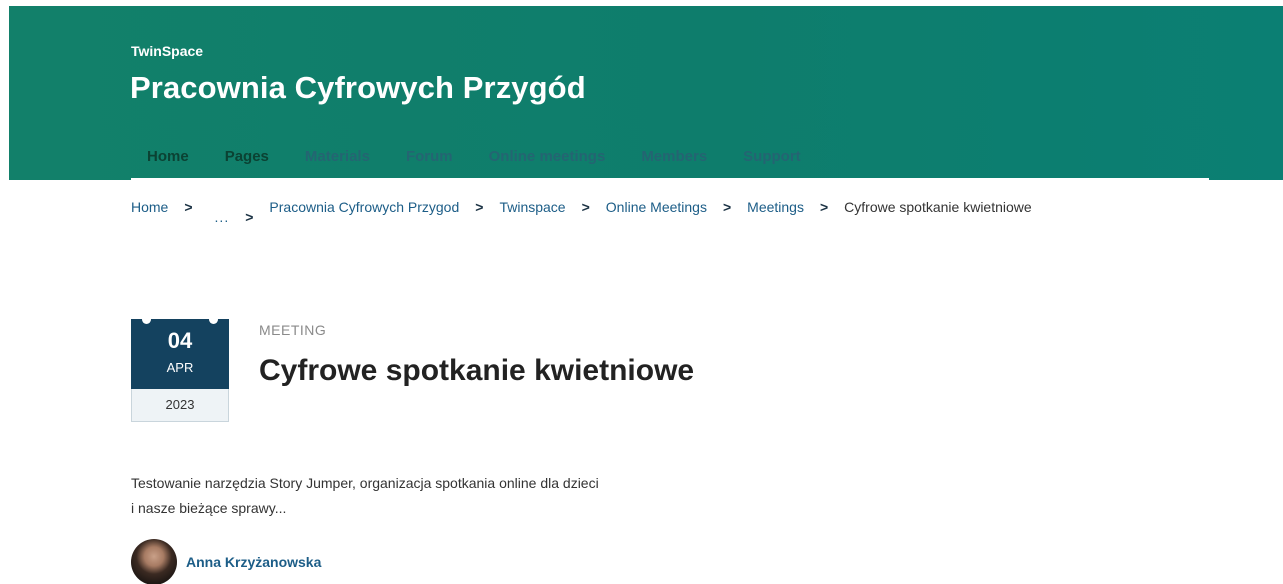  What do you see at coordinates (180, 340) in the screenshot?
I see `date-day: 04` at bounding box center [180, 340].